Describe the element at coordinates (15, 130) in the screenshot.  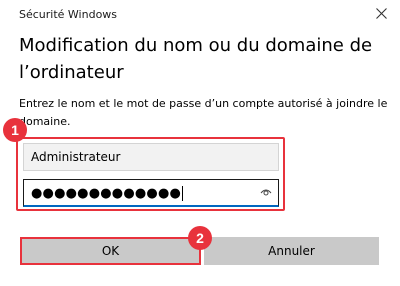
I see `step-badge-1: 1` at that location.